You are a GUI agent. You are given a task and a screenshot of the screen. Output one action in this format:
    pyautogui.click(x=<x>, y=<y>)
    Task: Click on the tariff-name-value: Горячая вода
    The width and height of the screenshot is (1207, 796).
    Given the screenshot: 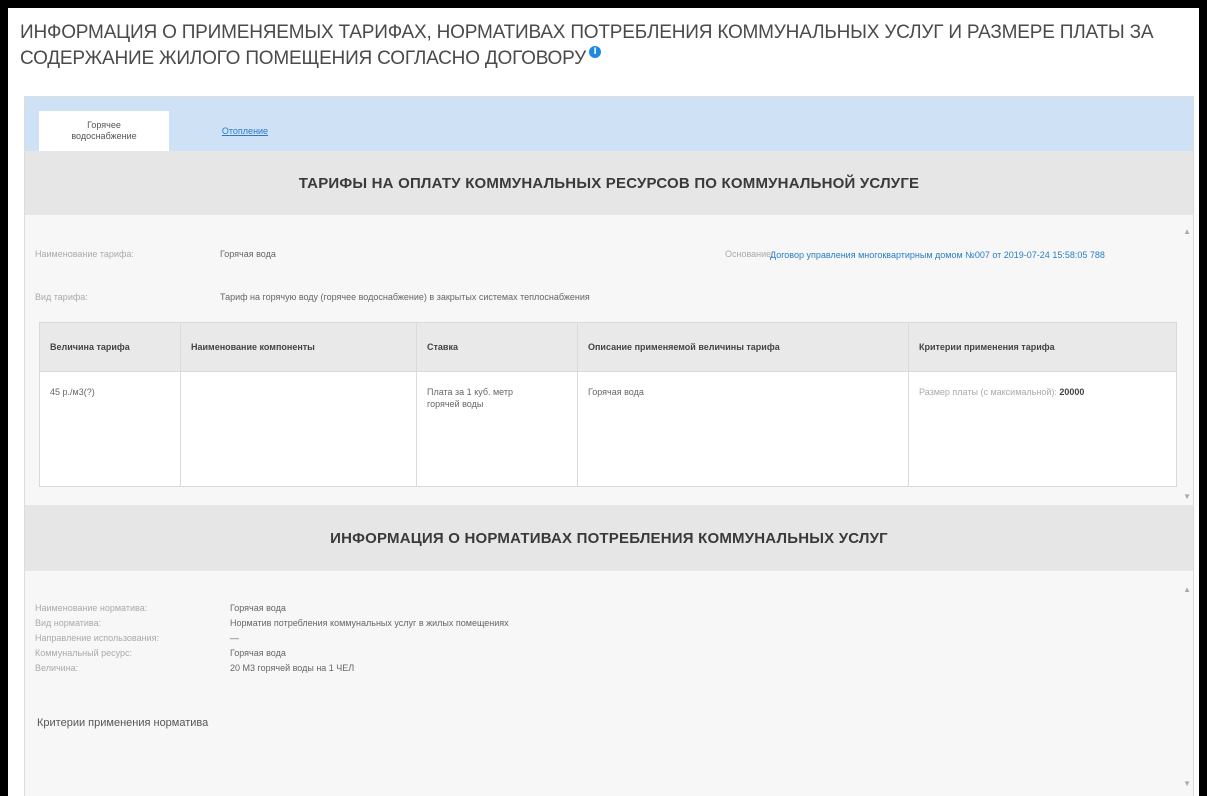 What is the action you would take?
    pyautogui.click(x=248, y=254)
    